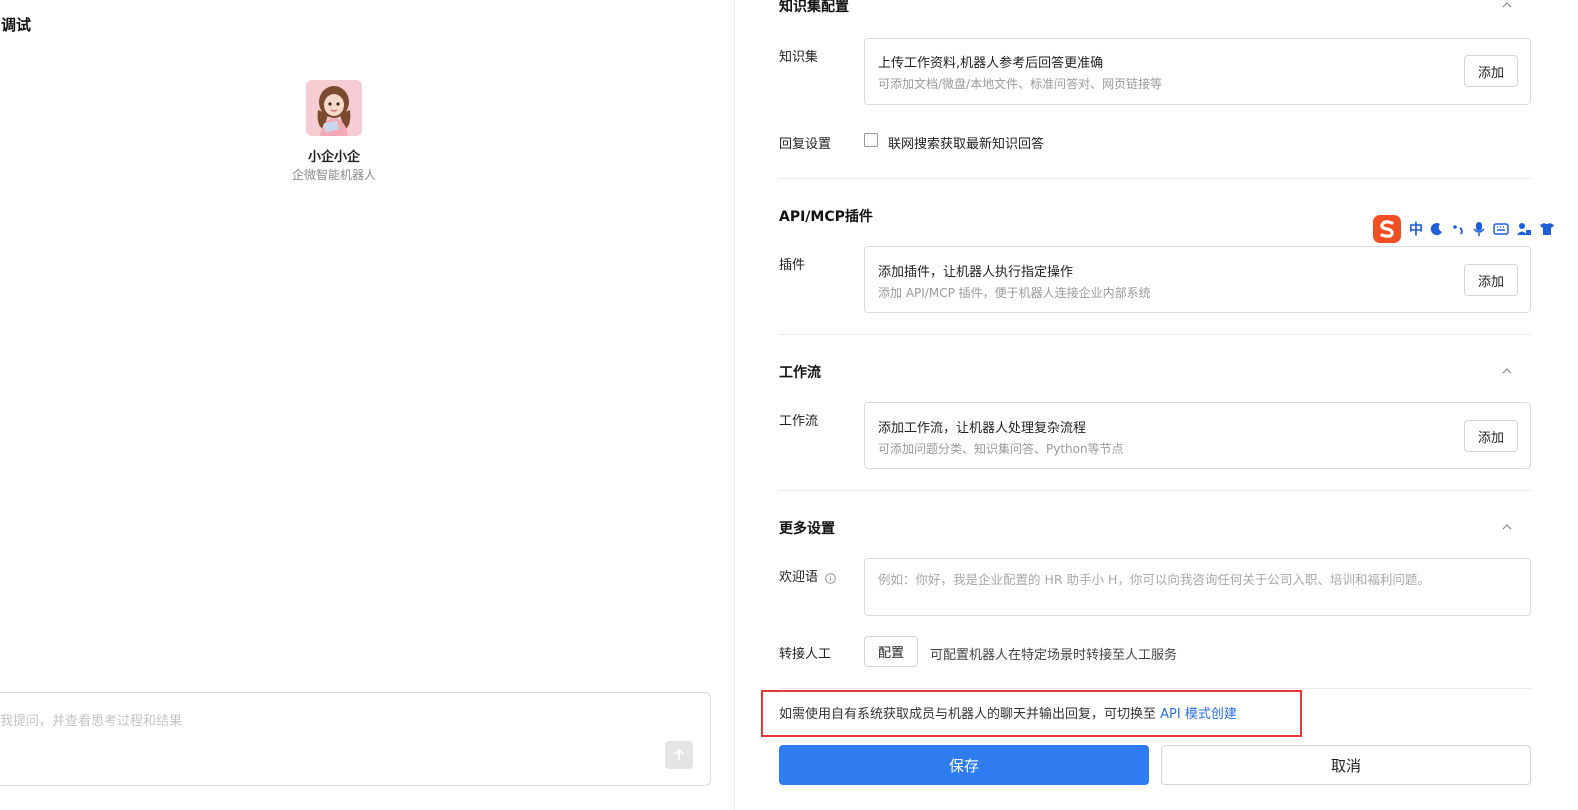  I want to click on plugin-label: 插件, so click(792, 265).